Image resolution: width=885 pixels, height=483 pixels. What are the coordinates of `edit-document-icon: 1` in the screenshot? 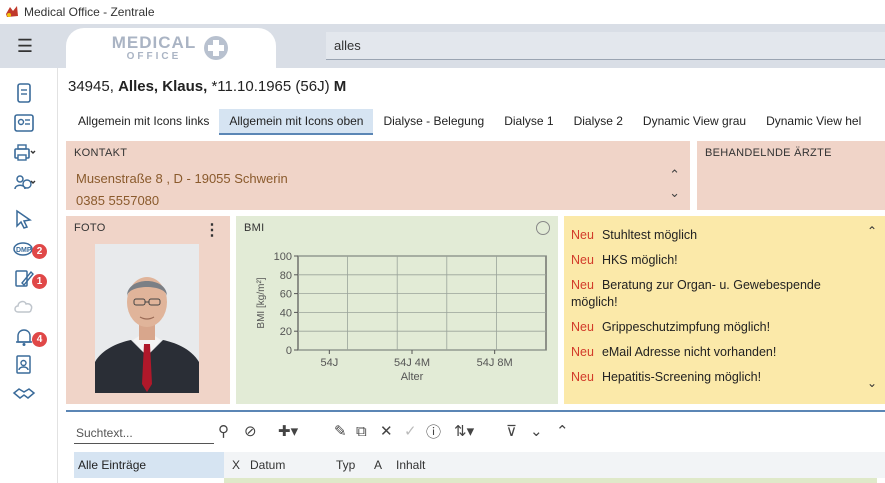 It's located at (29, 279).